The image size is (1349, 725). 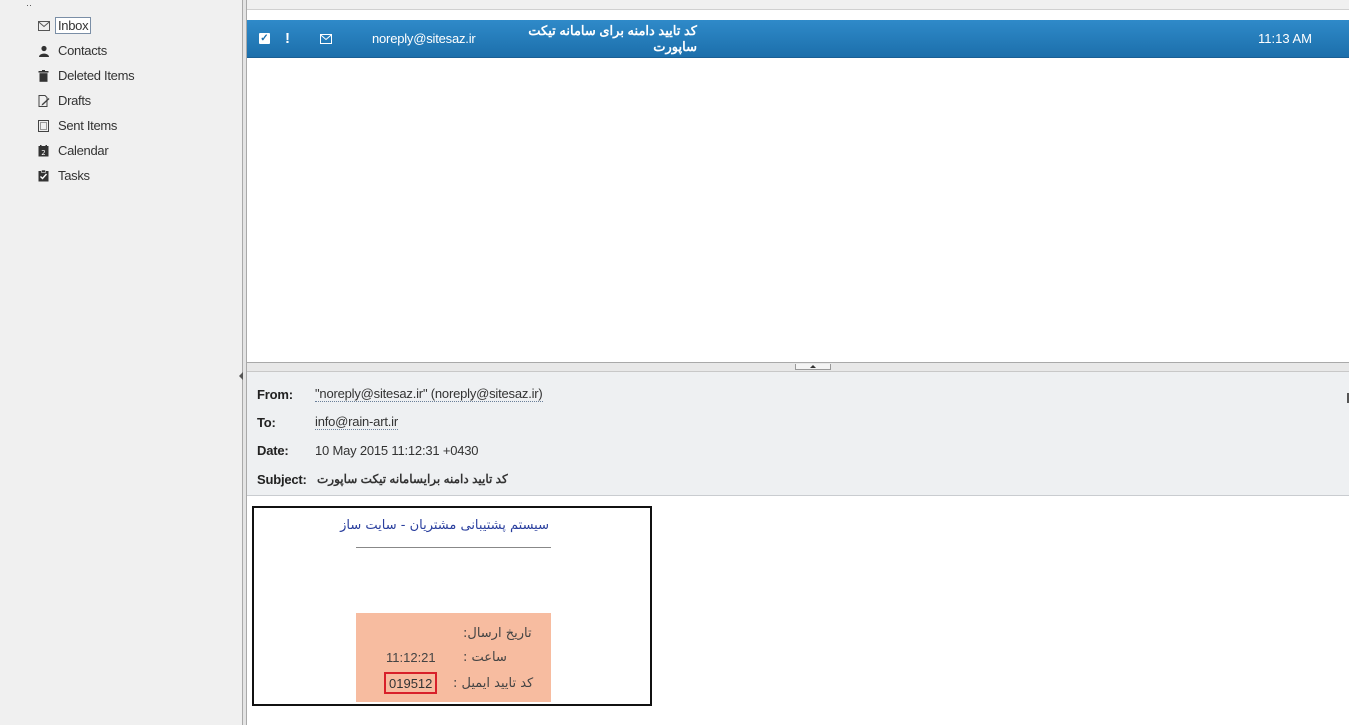 What do you see at coordinates (412, 479) in the screenshot?
I see `subject-value: کد تایید دامنه برایسامانه تیکت ساپورت` at bounding box center [412, 479].